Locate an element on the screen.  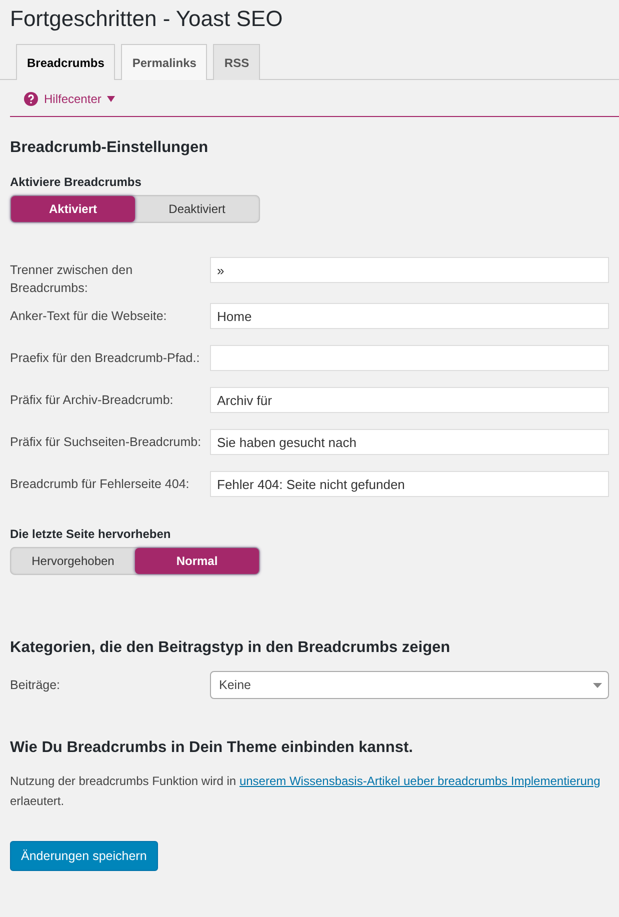
field-label: Breadcrumb für Fehlerseite 404: is located at coordinates (100, 484).